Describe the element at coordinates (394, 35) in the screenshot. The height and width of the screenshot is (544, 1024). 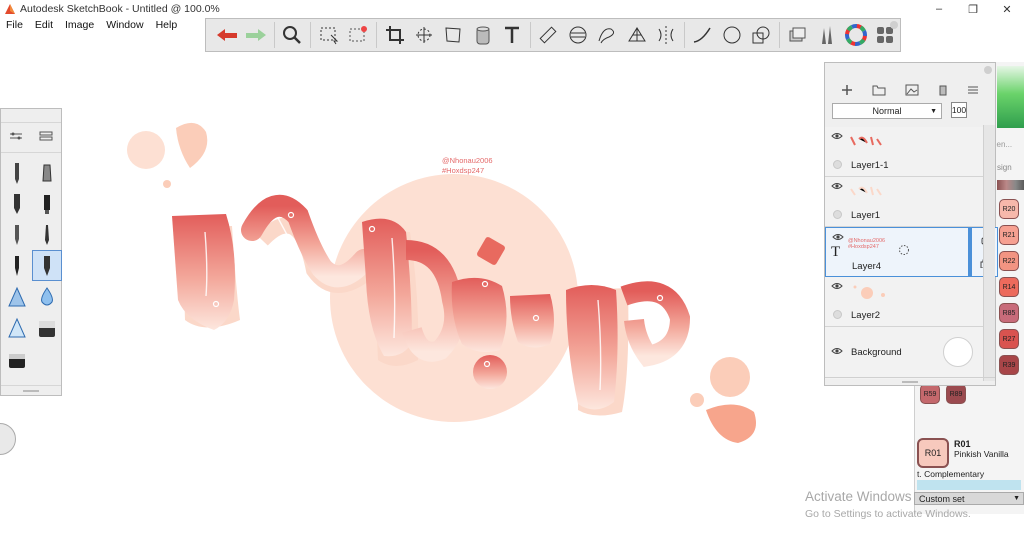
I see `crop-icon` at that location.